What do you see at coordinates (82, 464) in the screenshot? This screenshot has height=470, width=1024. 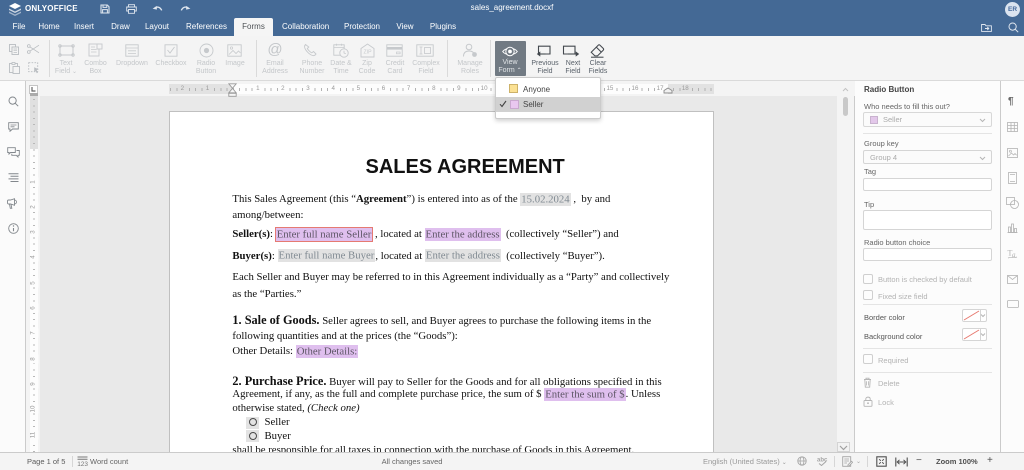 I see `svg-text: 123` at bounding box center [82, 464].